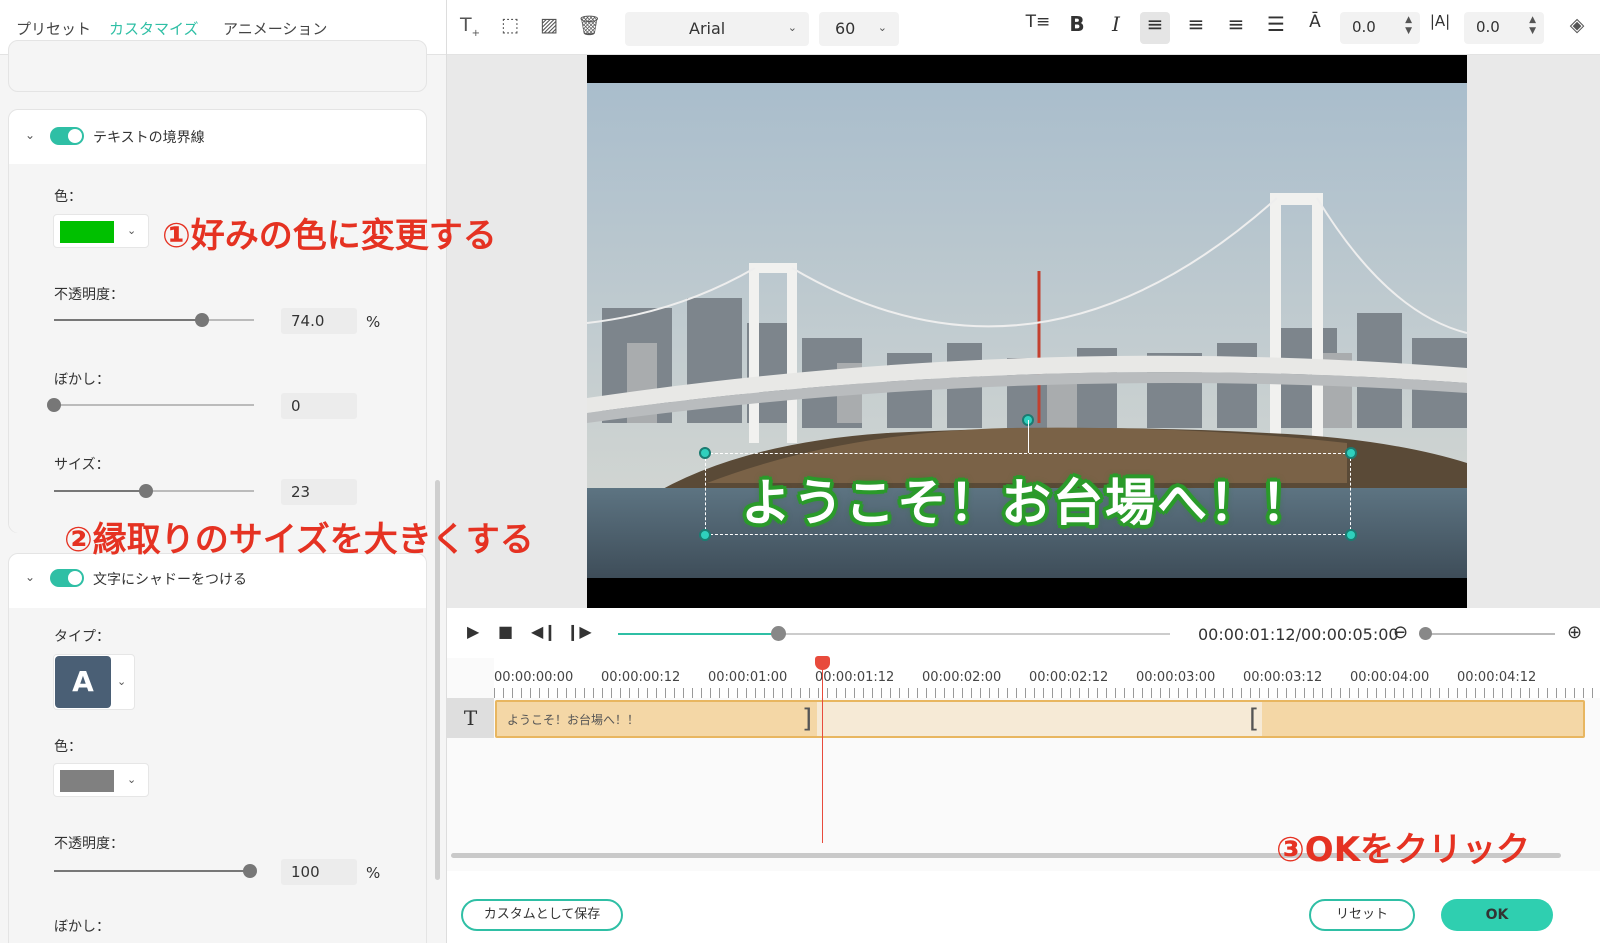  Describe the element at coordinates (894, 633) in the screenshot. I see `playback-progress-bar` at that location.